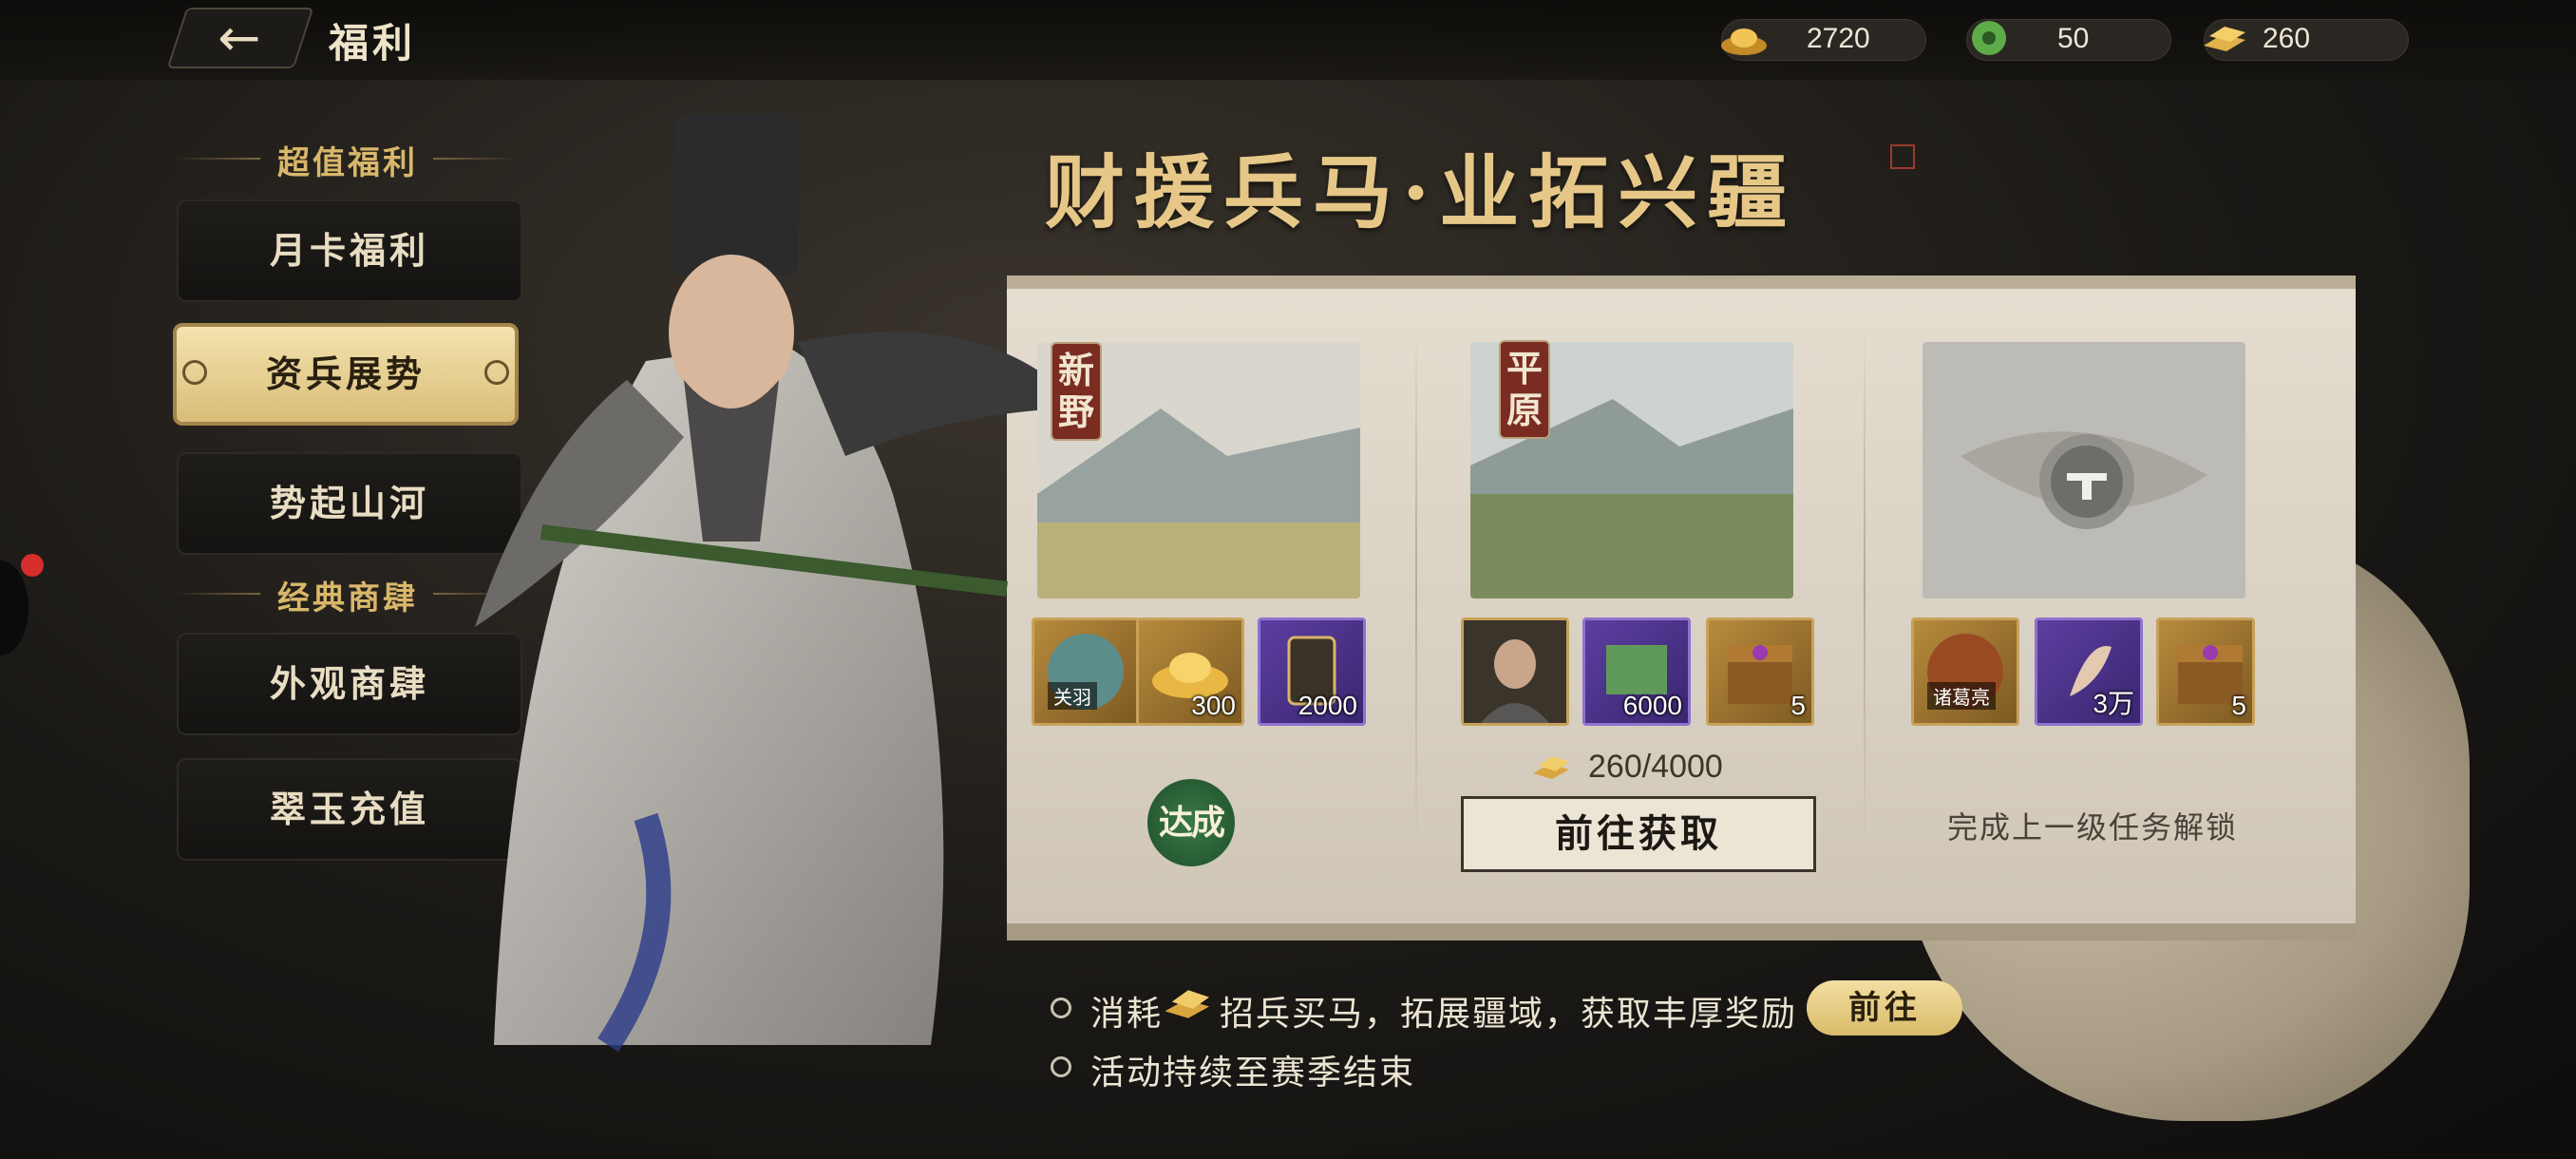  I want to click on reward-gold-ingot: 300, so click(1190, 672).